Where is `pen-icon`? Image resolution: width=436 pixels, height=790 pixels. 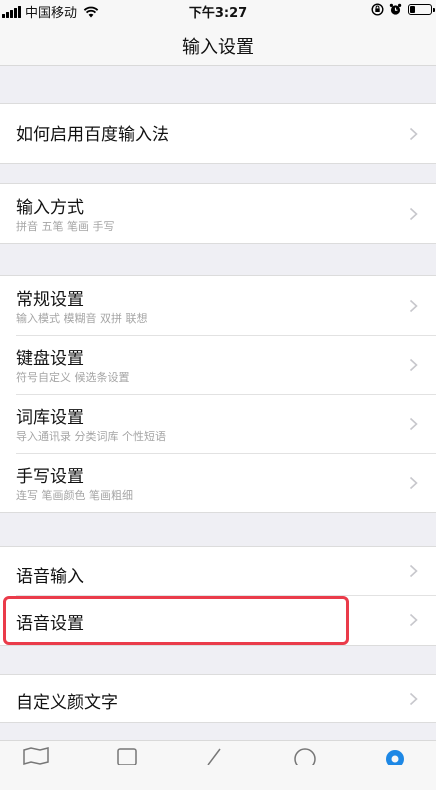 pen-icon is located at coordinates (215, 755).